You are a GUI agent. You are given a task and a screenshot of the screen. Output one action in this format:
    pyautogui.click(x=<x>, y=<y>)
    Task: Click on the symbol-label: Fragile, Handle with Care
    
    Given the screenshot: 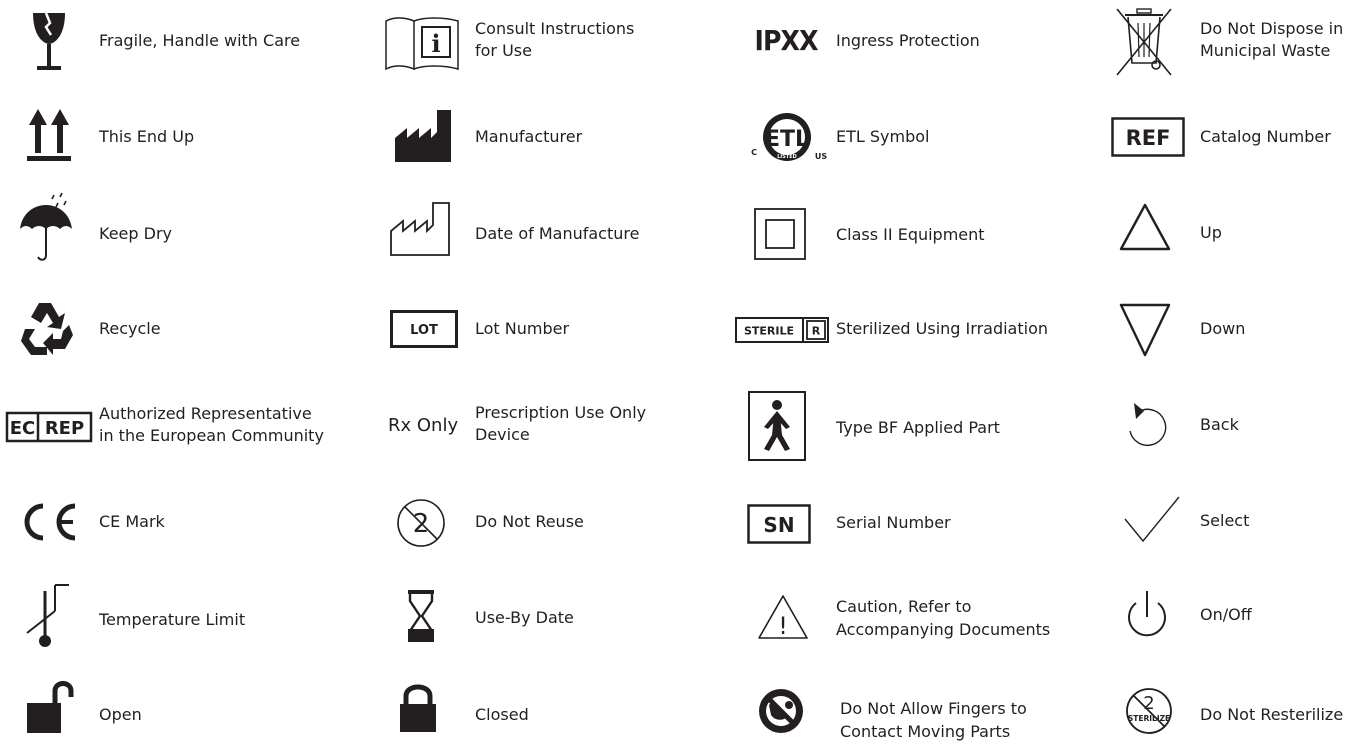 What is the action you would take?
    pyautogui.click(x=200, y=40)
    